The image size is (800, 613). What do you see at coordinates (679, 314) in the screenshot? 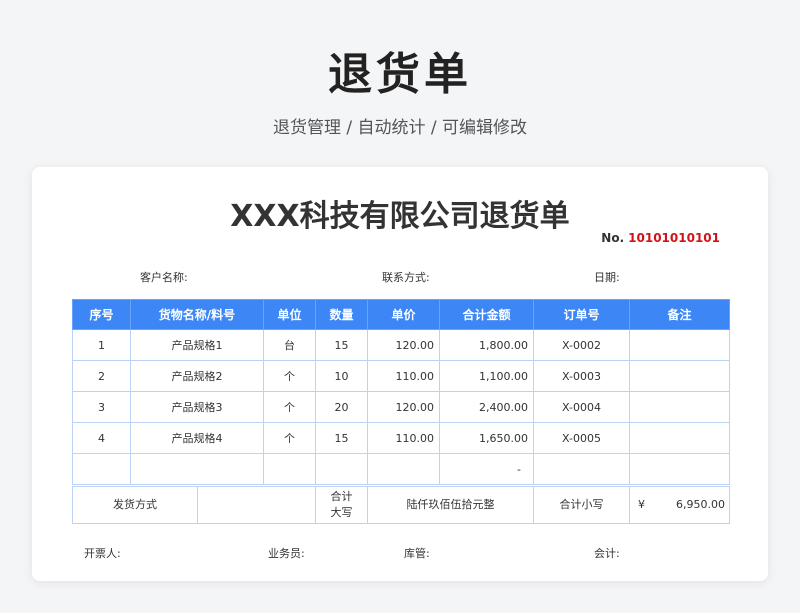
I see `column-header: 备注` at bounding box center [679, 314].